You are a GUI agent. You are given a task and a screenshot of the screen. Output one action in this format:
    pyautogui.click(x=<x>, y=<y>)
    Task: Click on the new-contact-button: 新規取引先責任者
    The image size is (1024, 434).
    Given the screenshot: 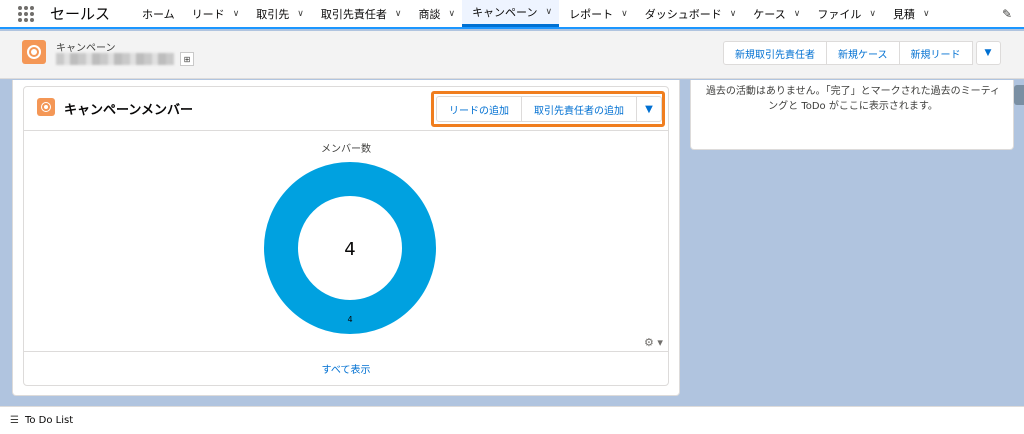 What is the action you would take?
    pyautogui.click(x=775, y=53)
    